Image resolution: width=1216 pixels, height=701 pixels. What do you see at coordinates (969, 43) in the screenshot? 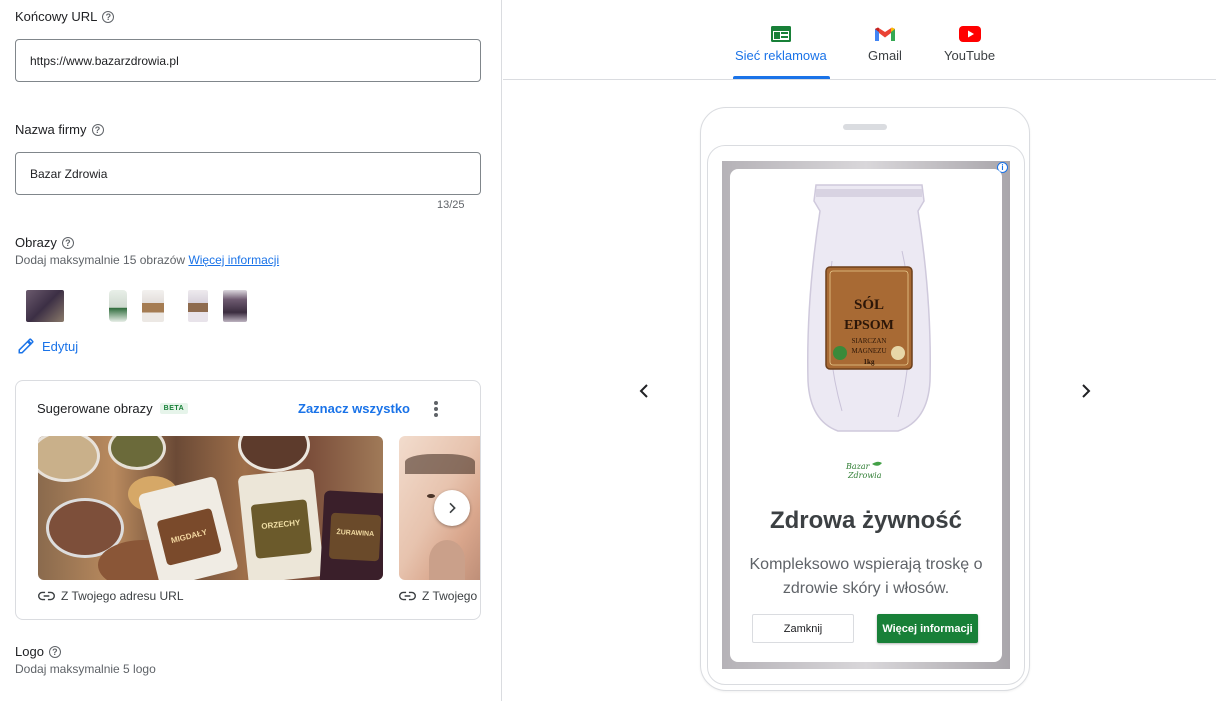
I see `tab-youtube: YouTube` at bounding box center [969, 43].